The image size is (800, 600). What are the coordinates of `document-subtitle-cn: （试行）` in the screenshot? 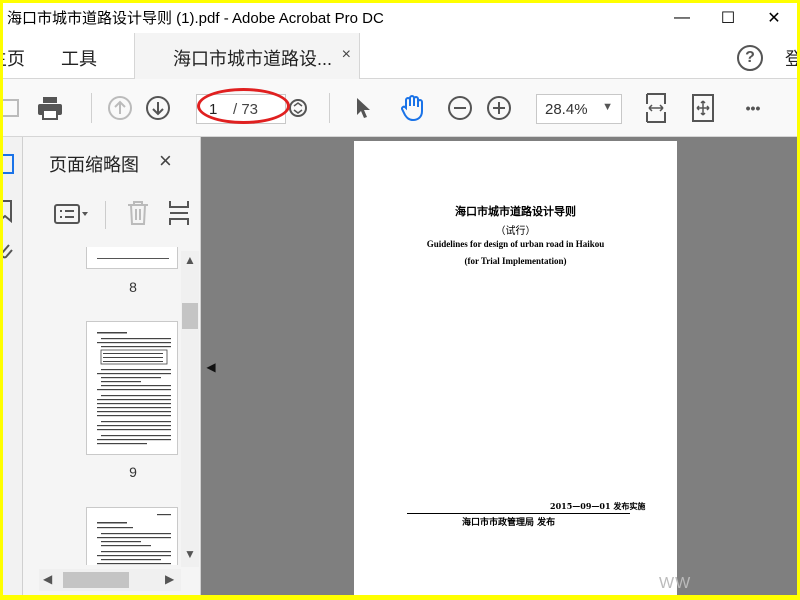 It's located at (515, 231).